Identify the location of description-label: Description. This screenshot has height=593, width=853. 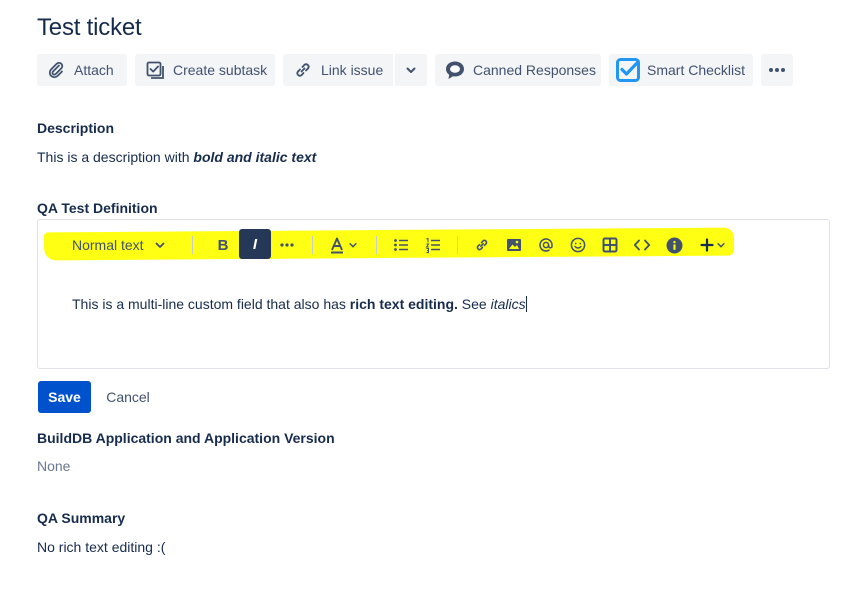
(76, 128).